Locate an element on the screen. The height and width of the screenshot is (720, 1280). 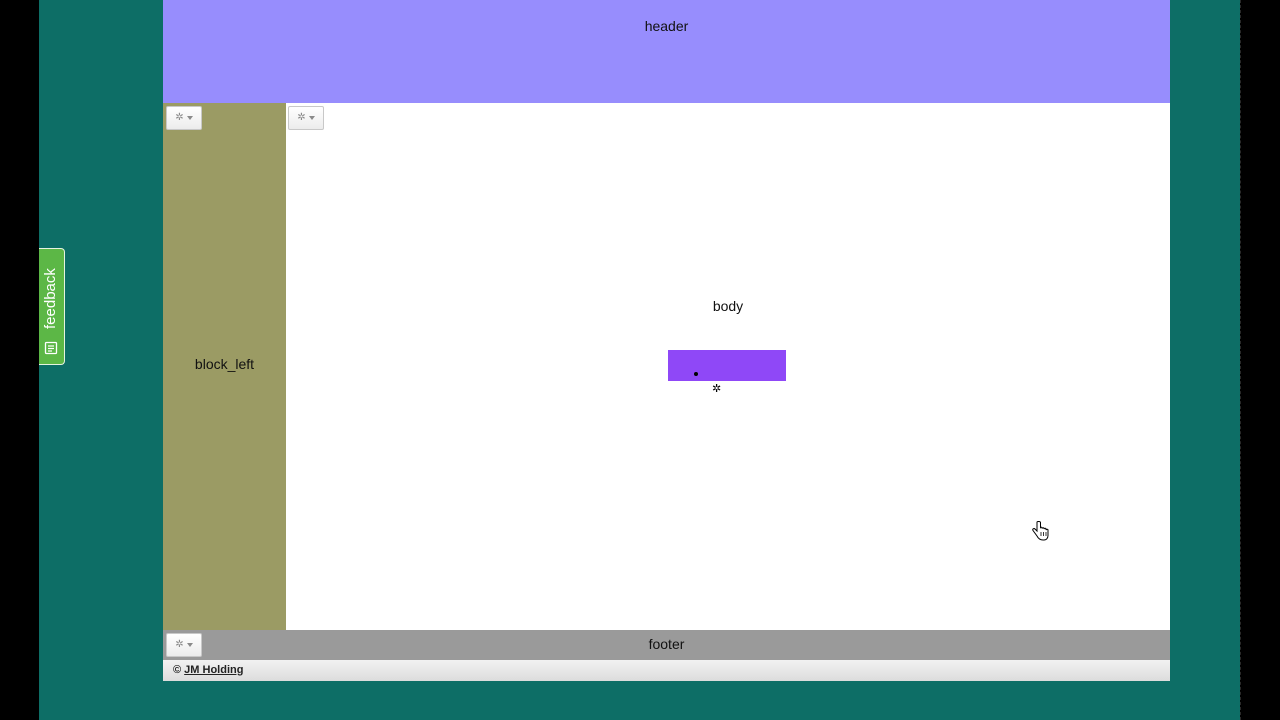
footer-label: footer is located at coordinates (666, 644).